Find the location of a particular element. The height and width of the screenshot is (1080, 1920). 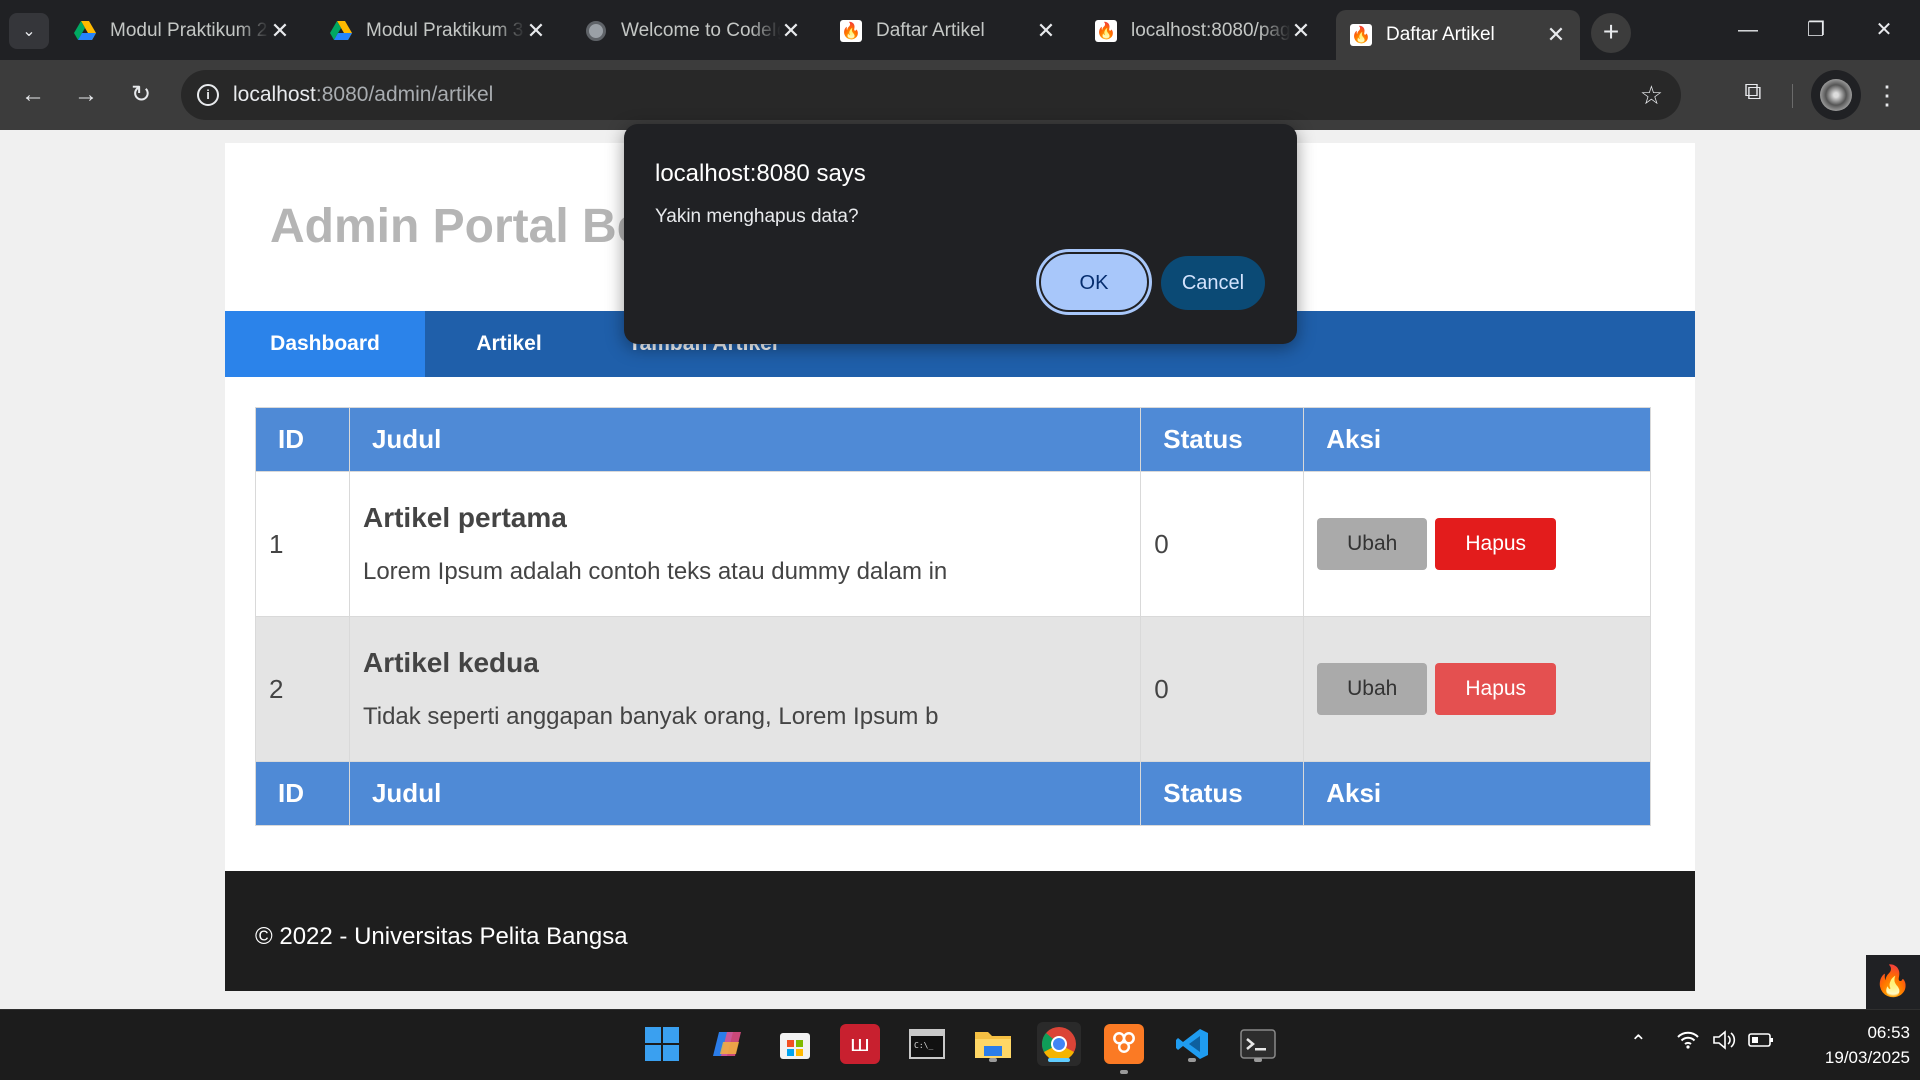

wifi-icon is located at coordinates (1688, 1043).